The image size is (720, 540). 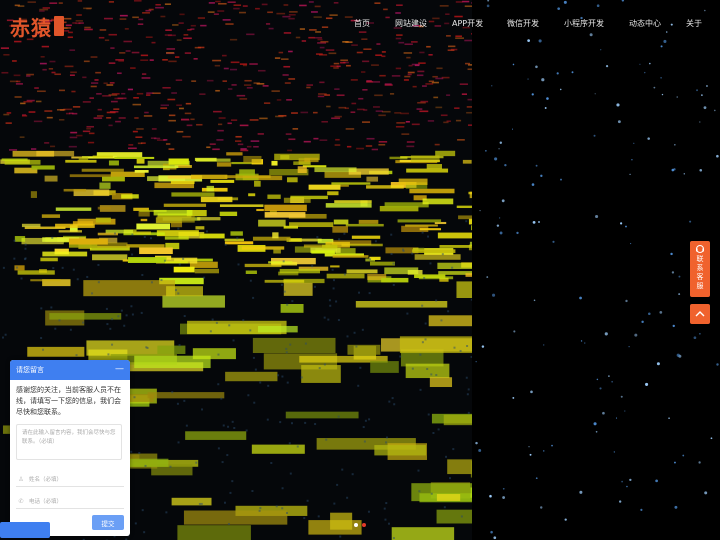 I want to click on logo-text: 赤猿, so click(x=31, y=27).